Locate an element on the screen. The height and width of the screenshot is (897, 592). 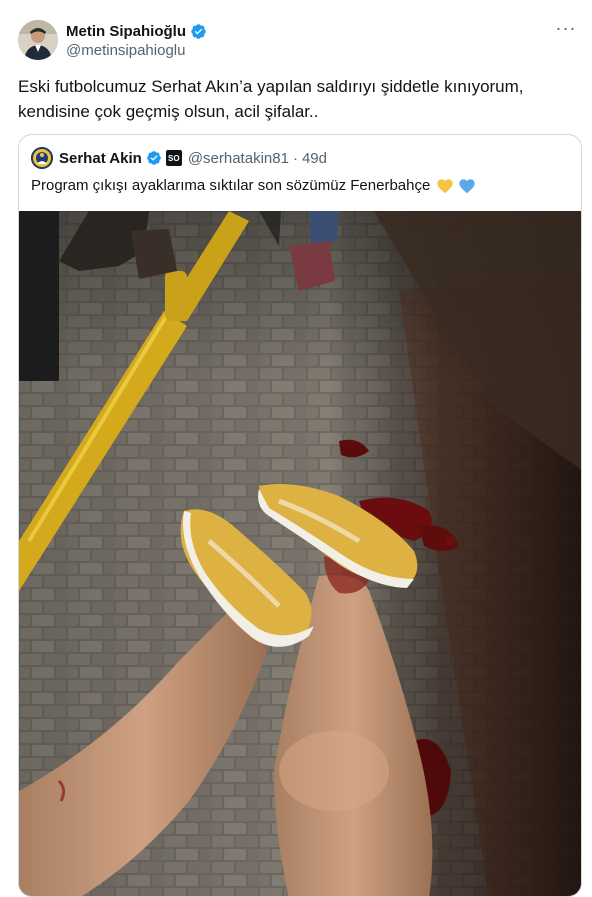
author-handle: @metinsipahioglu is located at coordinates (136, 50).